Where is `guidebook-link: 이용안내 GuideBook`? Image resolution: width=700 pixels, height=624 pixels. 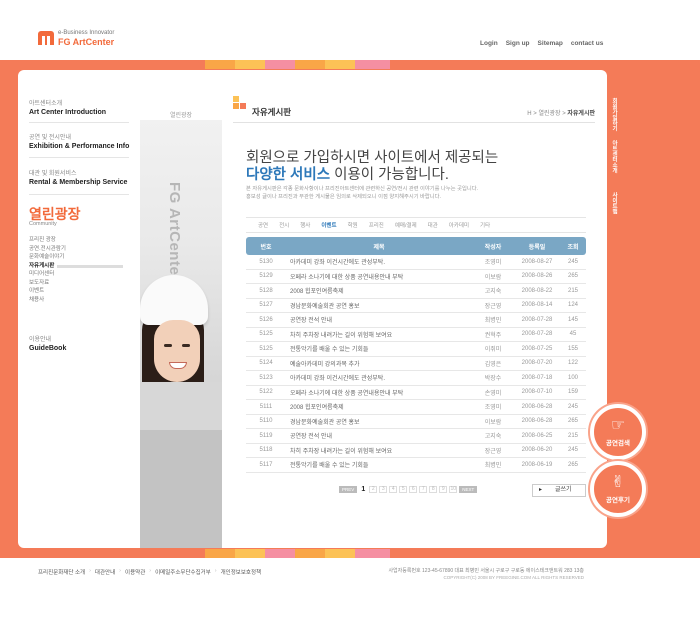 guidebook-link: 이용안내 GuideBook is located at coordinates (47, 343).